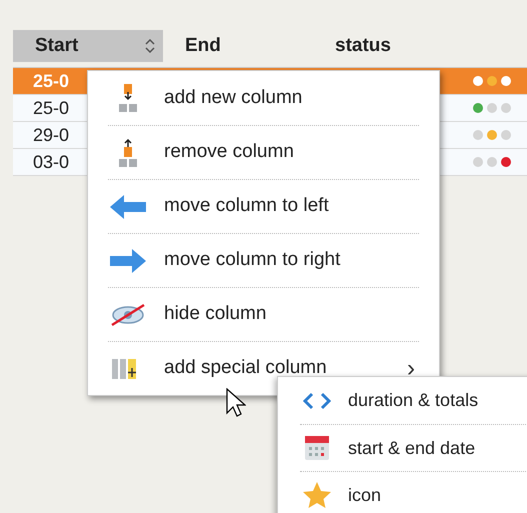 The width and height of the screenshot is (527, 513). Describe the element at coordinates (317, 448) in the screenshot. I see `calendar-icon` at that location.